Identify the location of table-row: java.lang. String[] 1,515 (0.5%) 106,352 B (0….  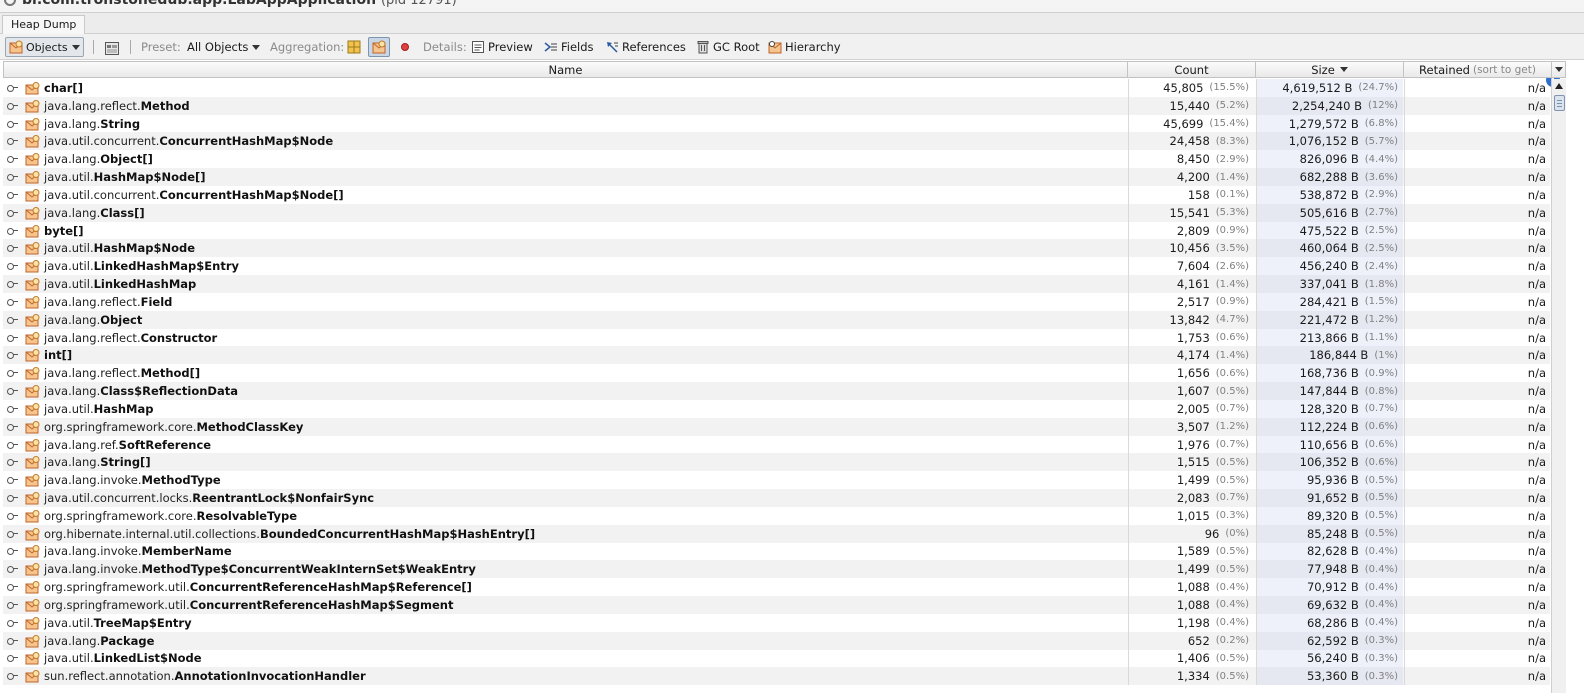
(776, 462).